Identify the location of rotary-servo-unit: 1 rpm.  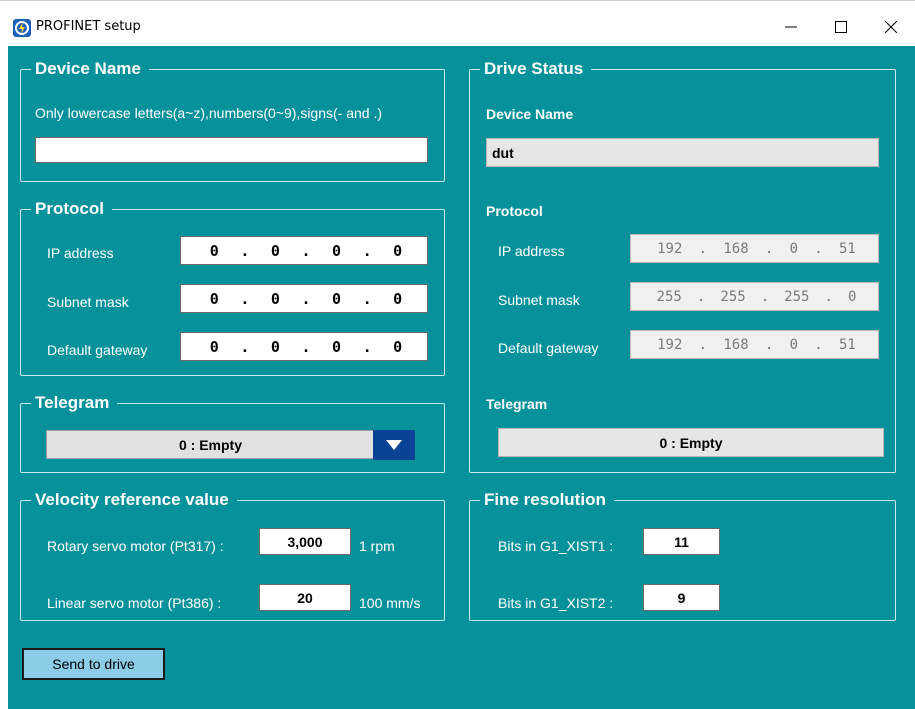
(377, 546).